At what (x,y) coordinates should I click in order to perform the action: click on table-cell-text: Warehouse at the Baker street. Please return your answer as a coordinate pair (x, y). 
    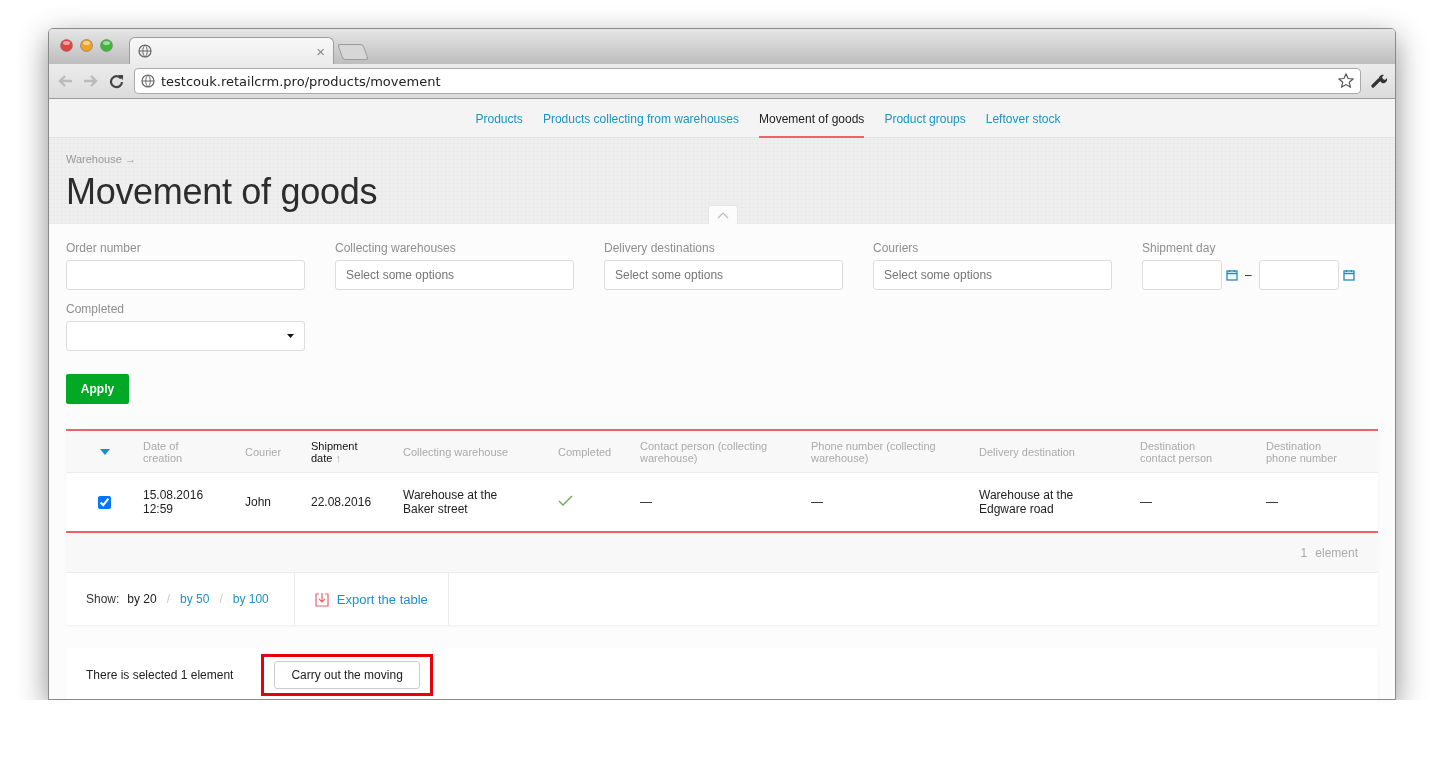
    Looking at the image, I should click on (451, 502).